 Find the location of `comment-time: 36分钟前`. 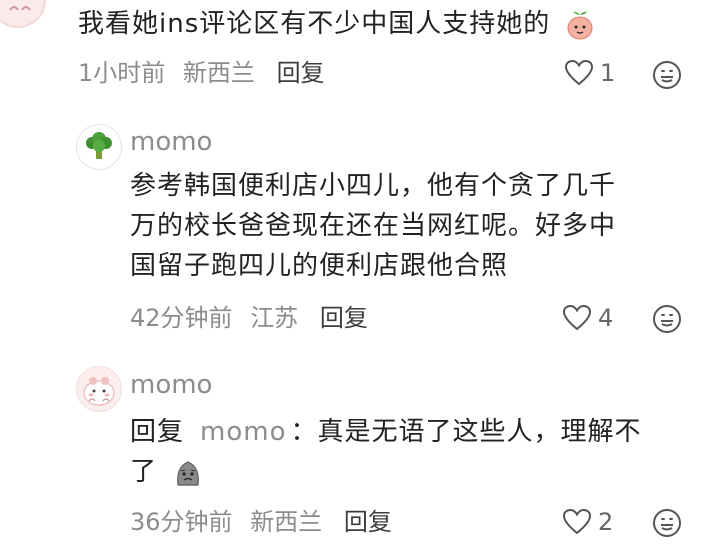

comment-time: 36分钟前 is located at coordinates (181, 522).